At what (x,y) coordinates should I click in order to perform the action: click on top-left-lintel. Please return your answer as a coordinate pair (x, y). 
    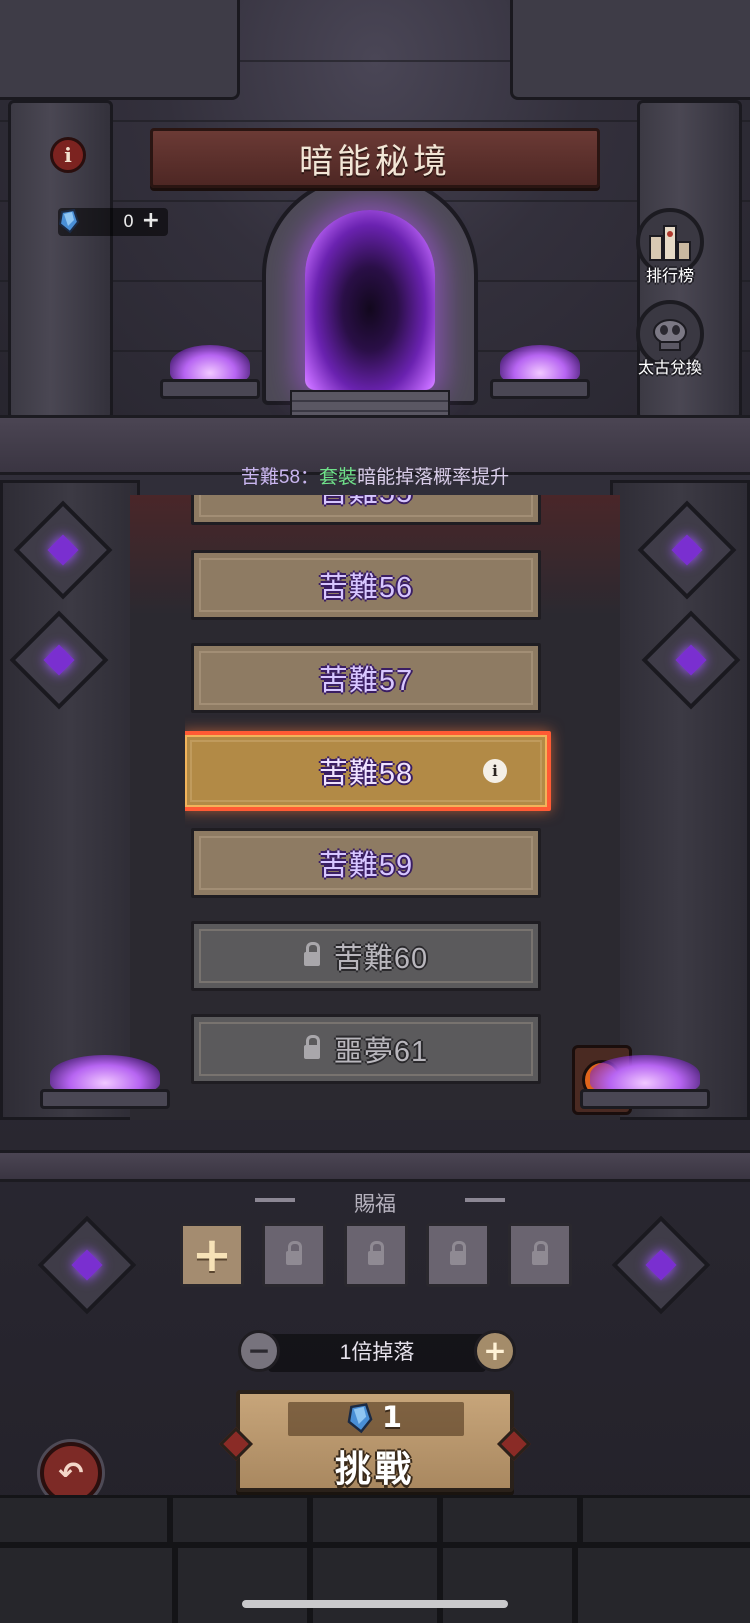
    Looking at the image, I should click on (120, 50).